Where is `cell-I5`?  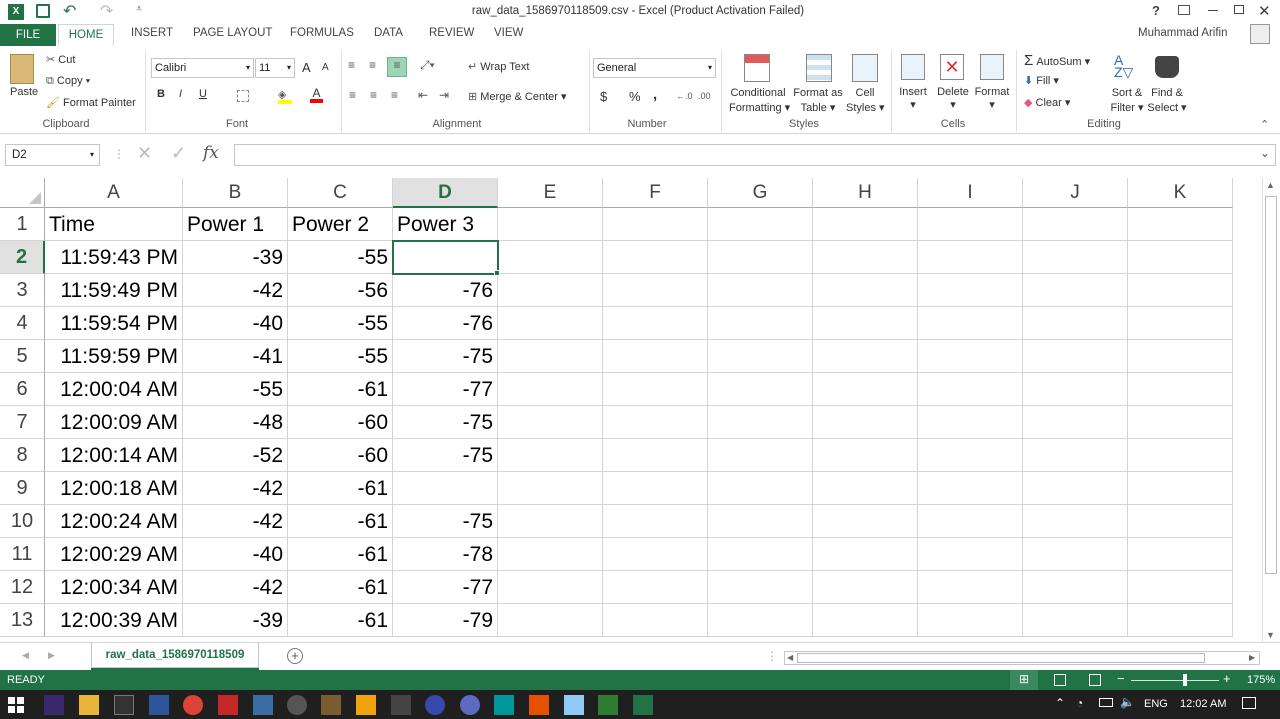 cell-I5 is located at coordinates (970, 356).